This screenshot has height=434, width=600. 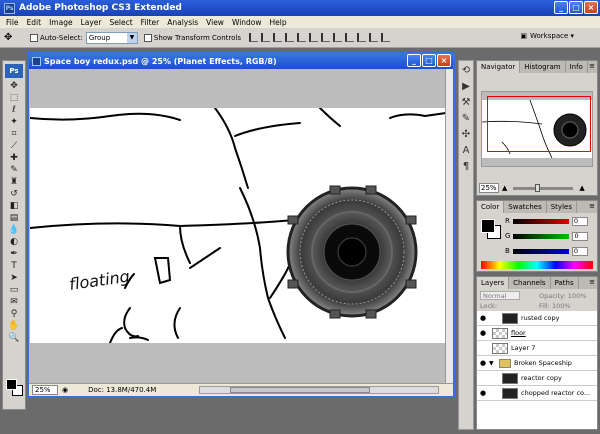 I want to click on hand-tool-icon: ✋, so click(x=14, y=326).